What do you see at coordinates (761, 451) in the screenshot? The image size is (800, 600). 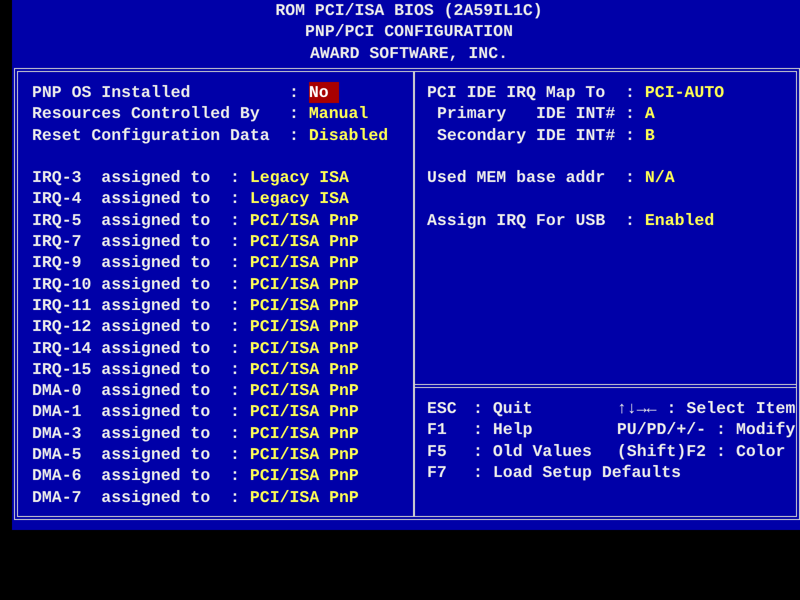 I see `help-action: Color` at bounding box center [761, 451].